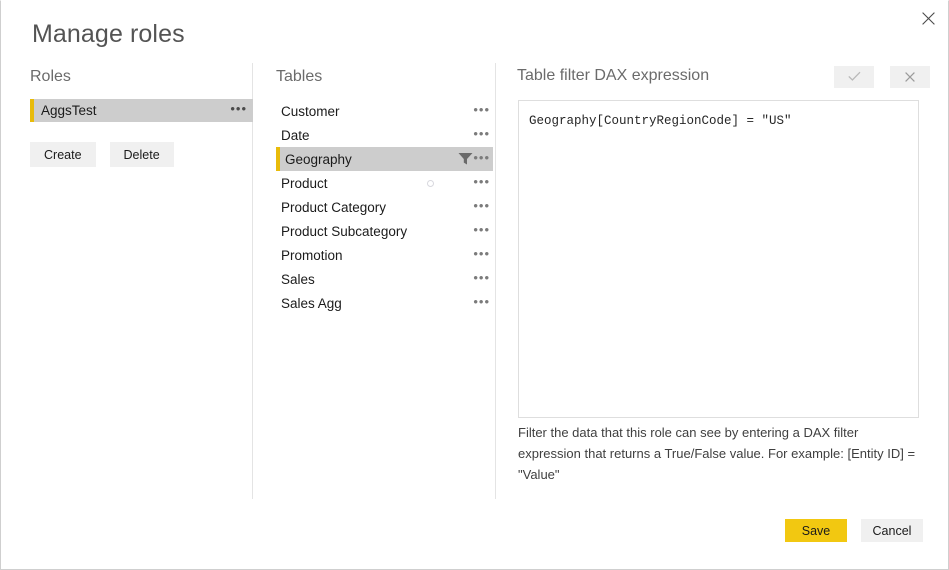  Describe the element at coordinates (384, 303) in the screenshot. I see `table-list-item-sales-agg: Sales Agg •••` at that location.